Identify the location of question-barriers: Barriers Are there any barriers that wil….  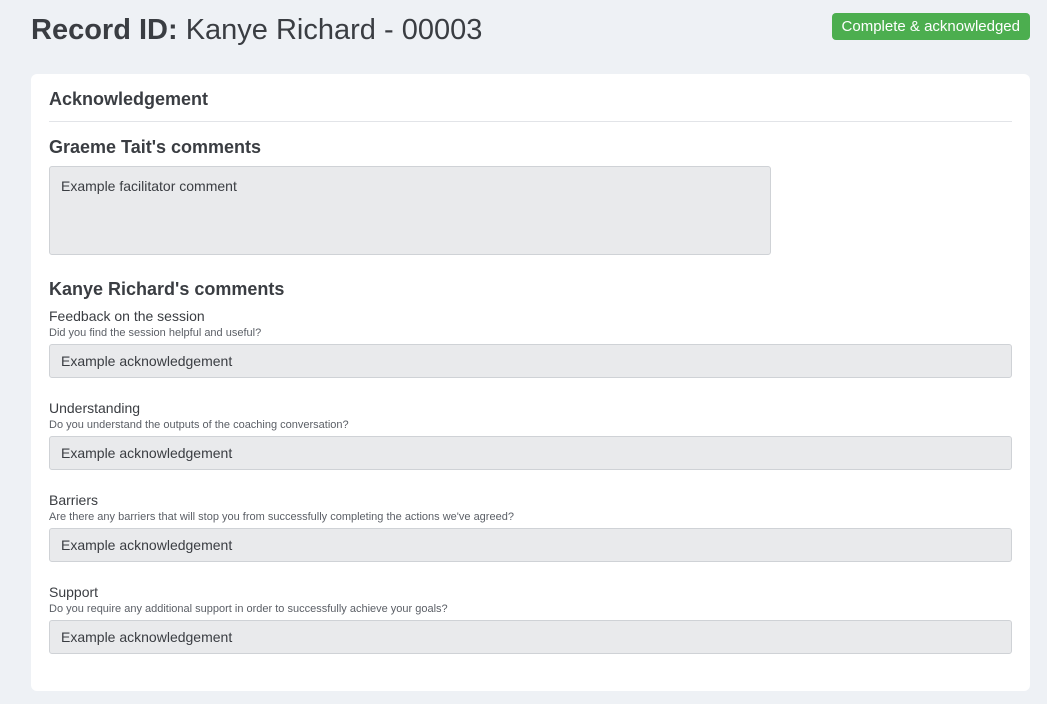
(530, 527).